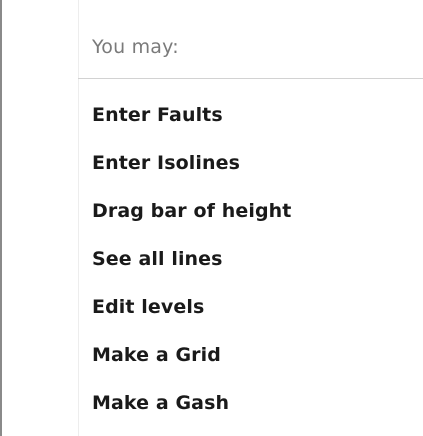  Describe the element at coordinates (250, 355) in the screenshot. I see `menu-item-make-a-grid: Make a Grid` at that location.